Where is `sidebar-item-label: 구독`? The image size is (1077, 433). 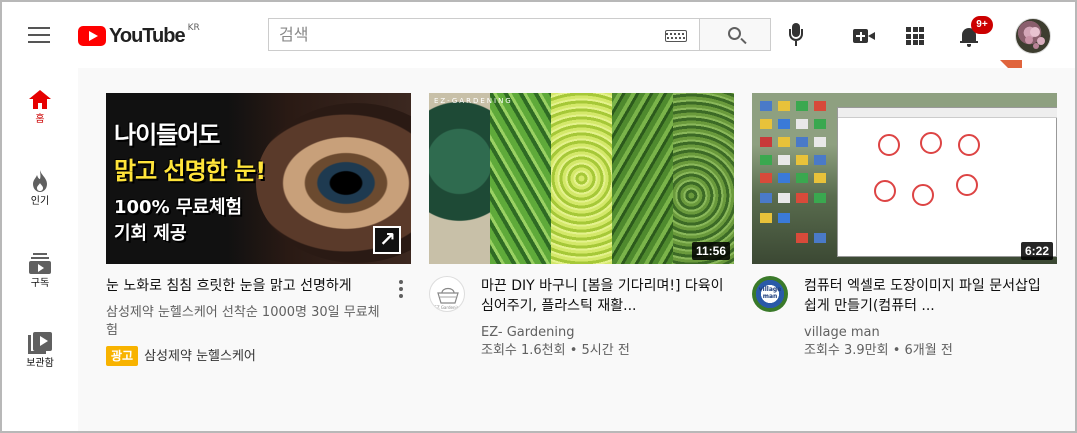
sidebar-item-label: 구독 is located at coordinates (40, 283).